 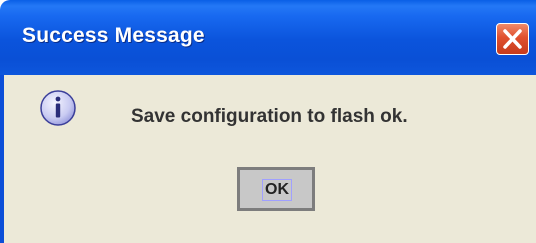 What do you see at coordinates (269, 116) in the screenshot?
I see `dialog-message: Save configuration to flash ok.` at bounding box center [269, 116].